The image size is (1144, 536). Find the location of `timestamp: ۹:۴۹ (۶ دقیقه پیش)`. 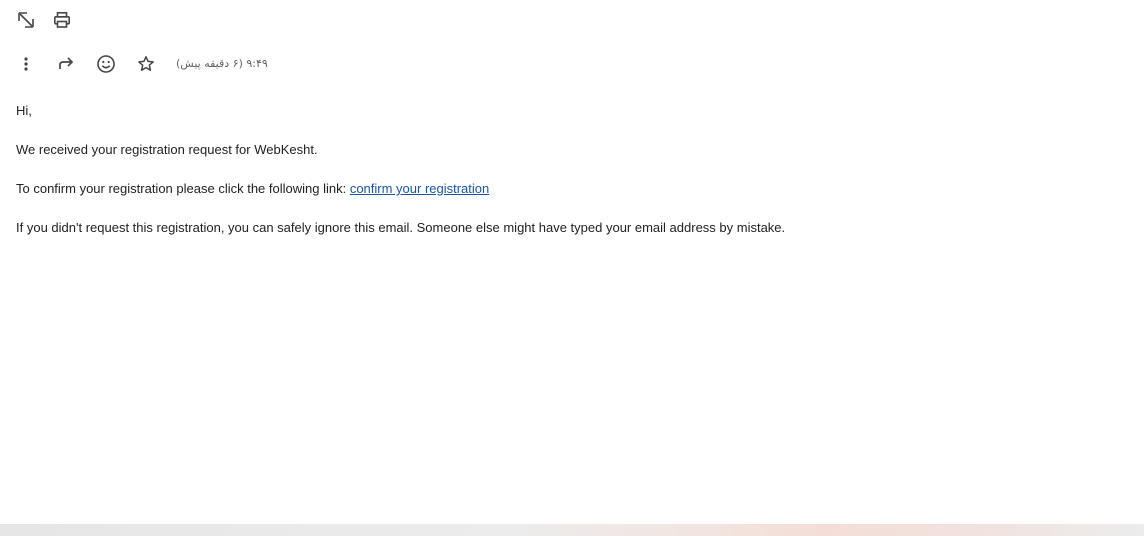

timestamp: ۹:۴۹ (۶ دقیقه پیش) is located at coordinates (222, 63).